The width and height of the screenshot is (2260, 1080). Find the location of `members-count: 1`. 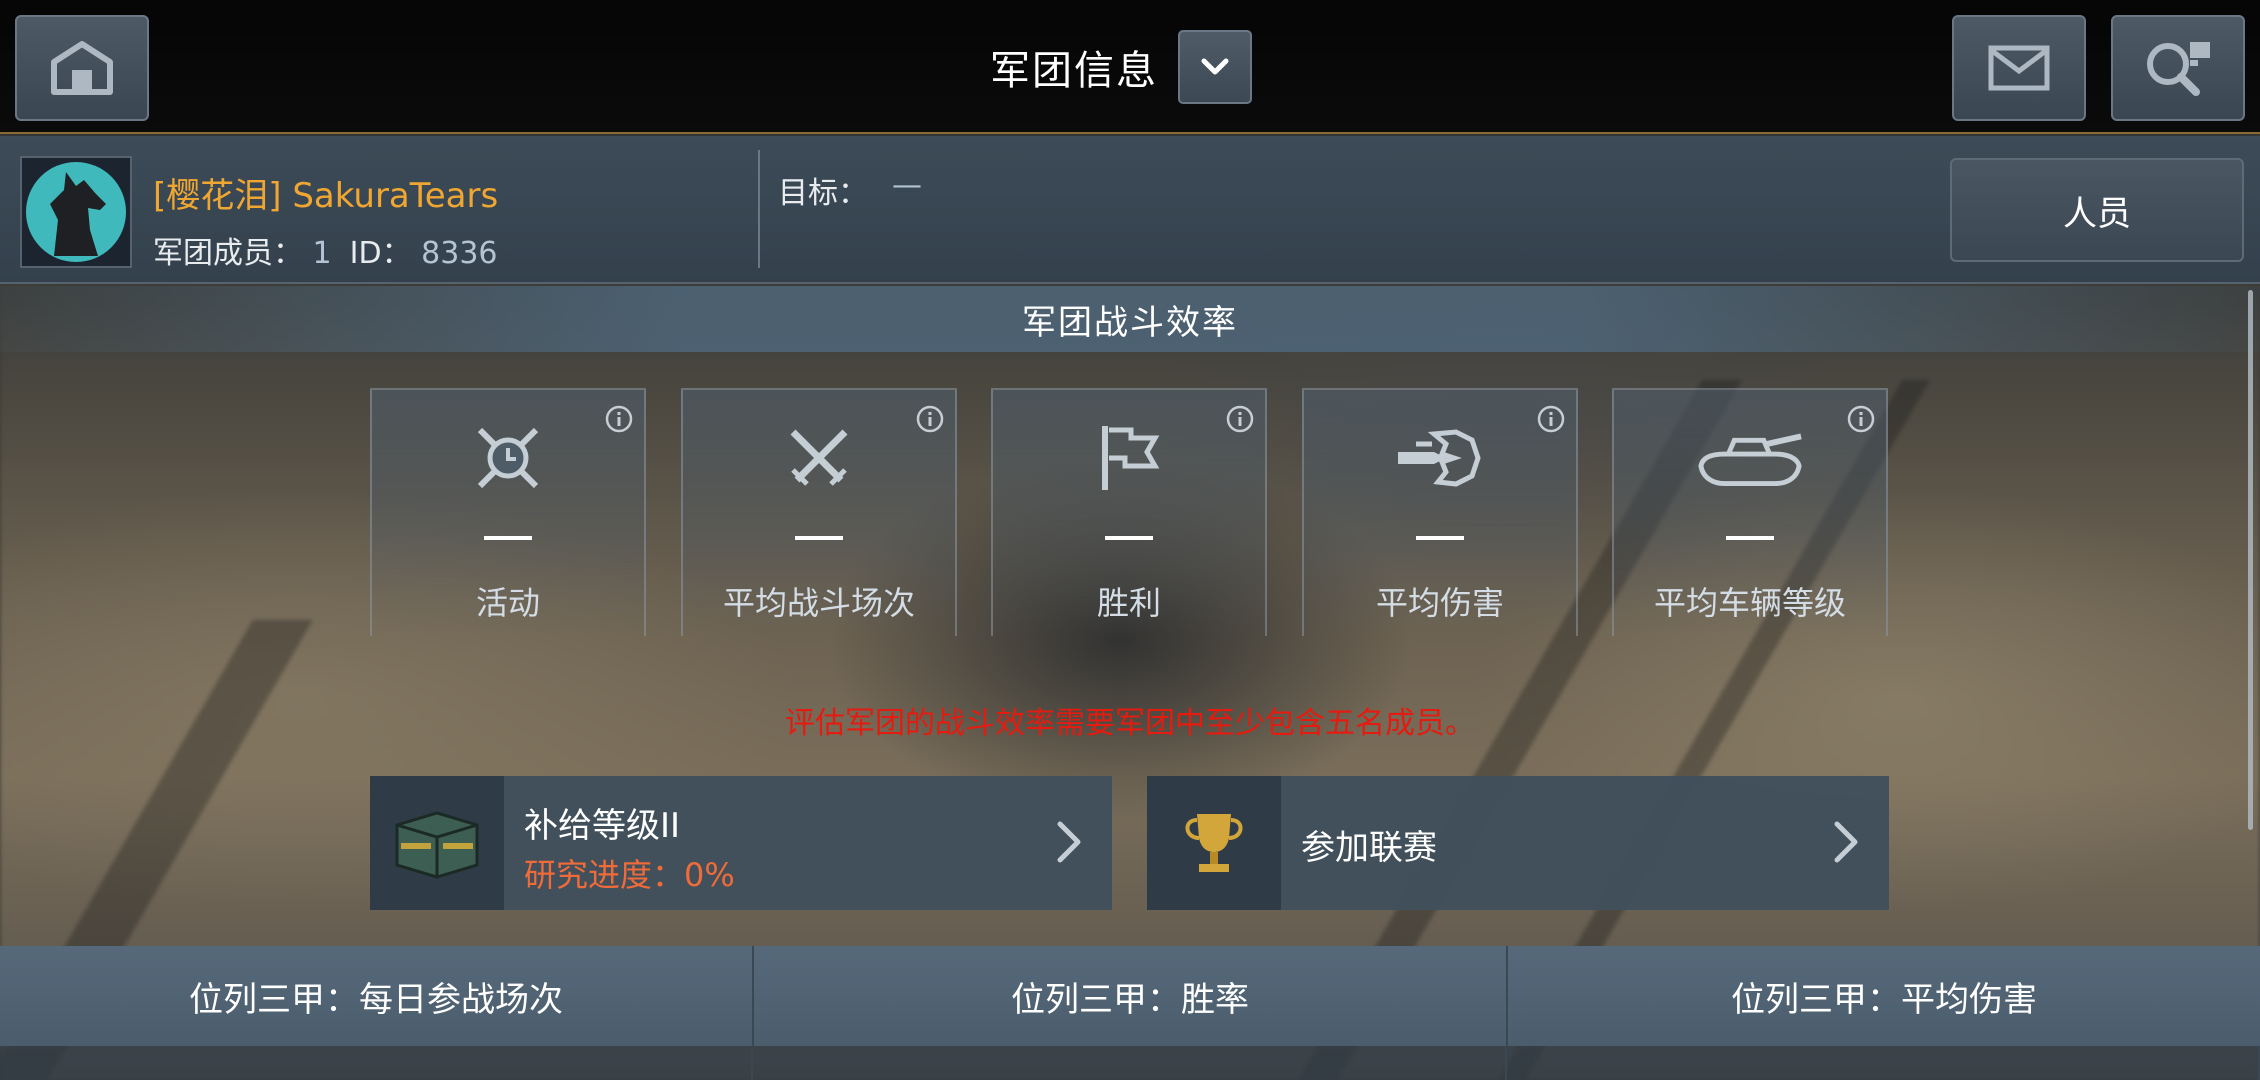

members-count: 1 is located at coordinates (322, 253).